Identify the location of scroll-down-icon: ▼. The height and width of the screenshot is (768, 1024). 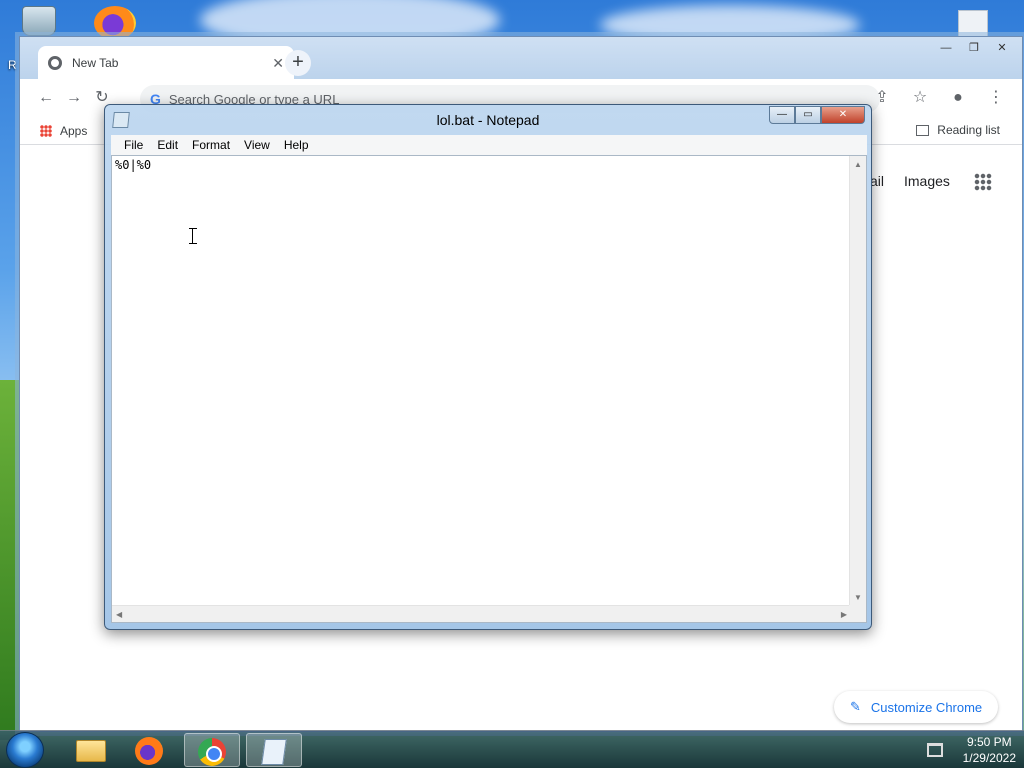
(858, 597).